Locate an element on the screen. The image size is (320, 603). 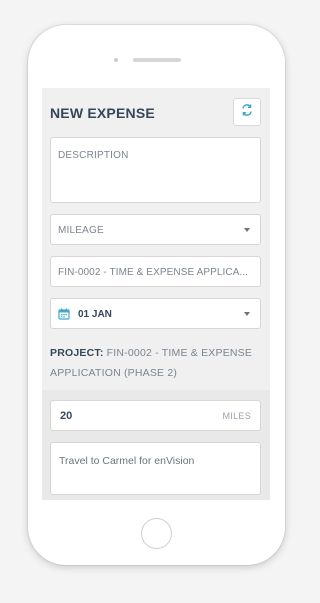
sync-icon is located at coordinates (247, 112).